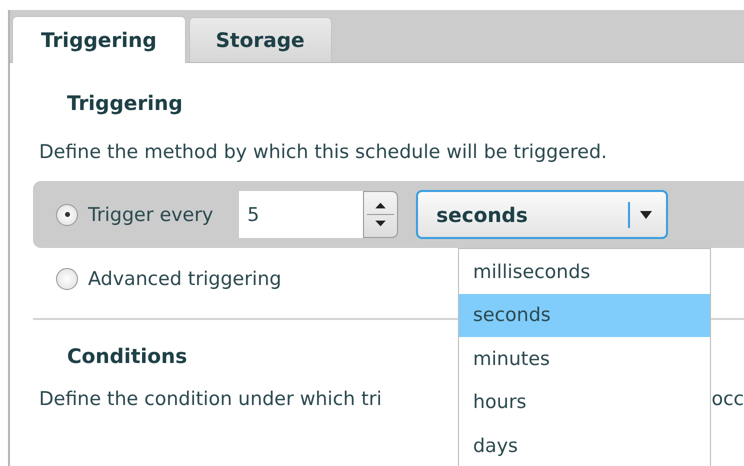  I want to click on section-heading: Conditions, so click(127, 357).